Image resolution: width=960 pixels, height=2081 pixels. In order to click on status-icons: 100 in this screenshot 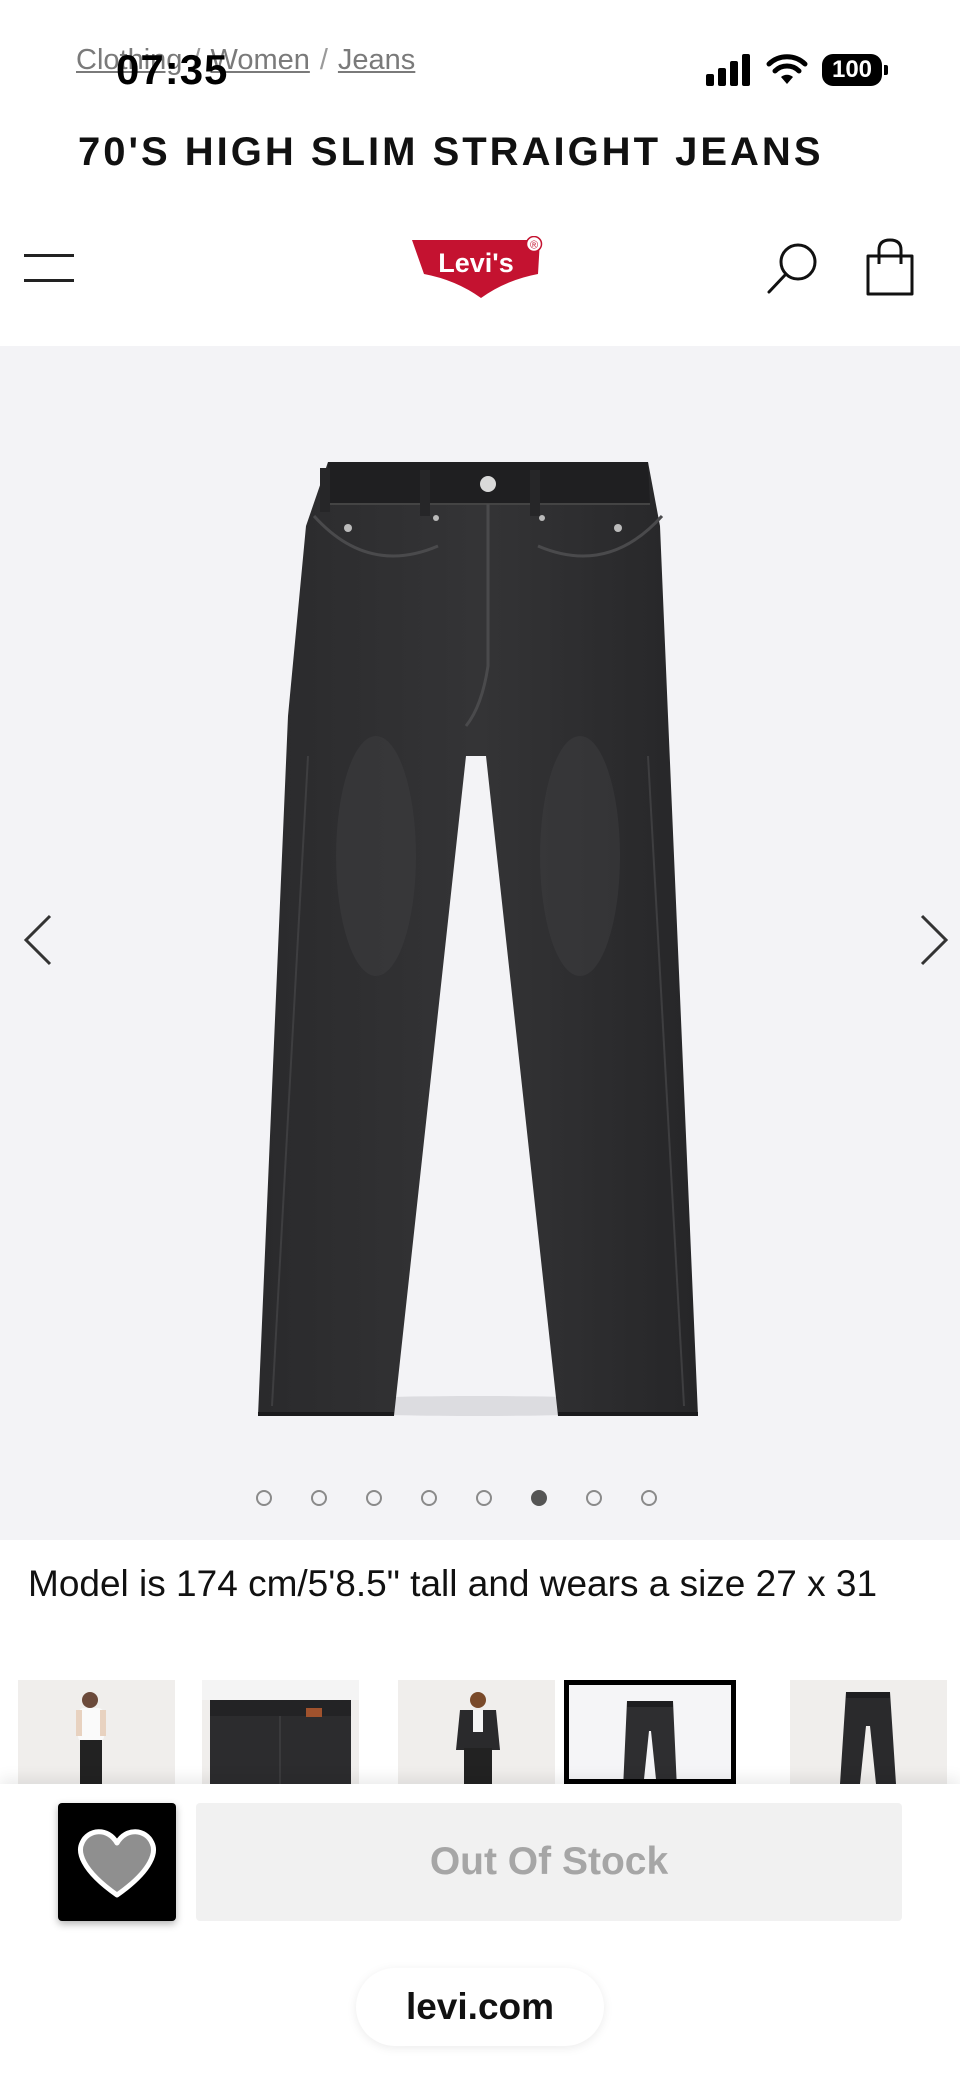, I will do `click(797, 70)`.